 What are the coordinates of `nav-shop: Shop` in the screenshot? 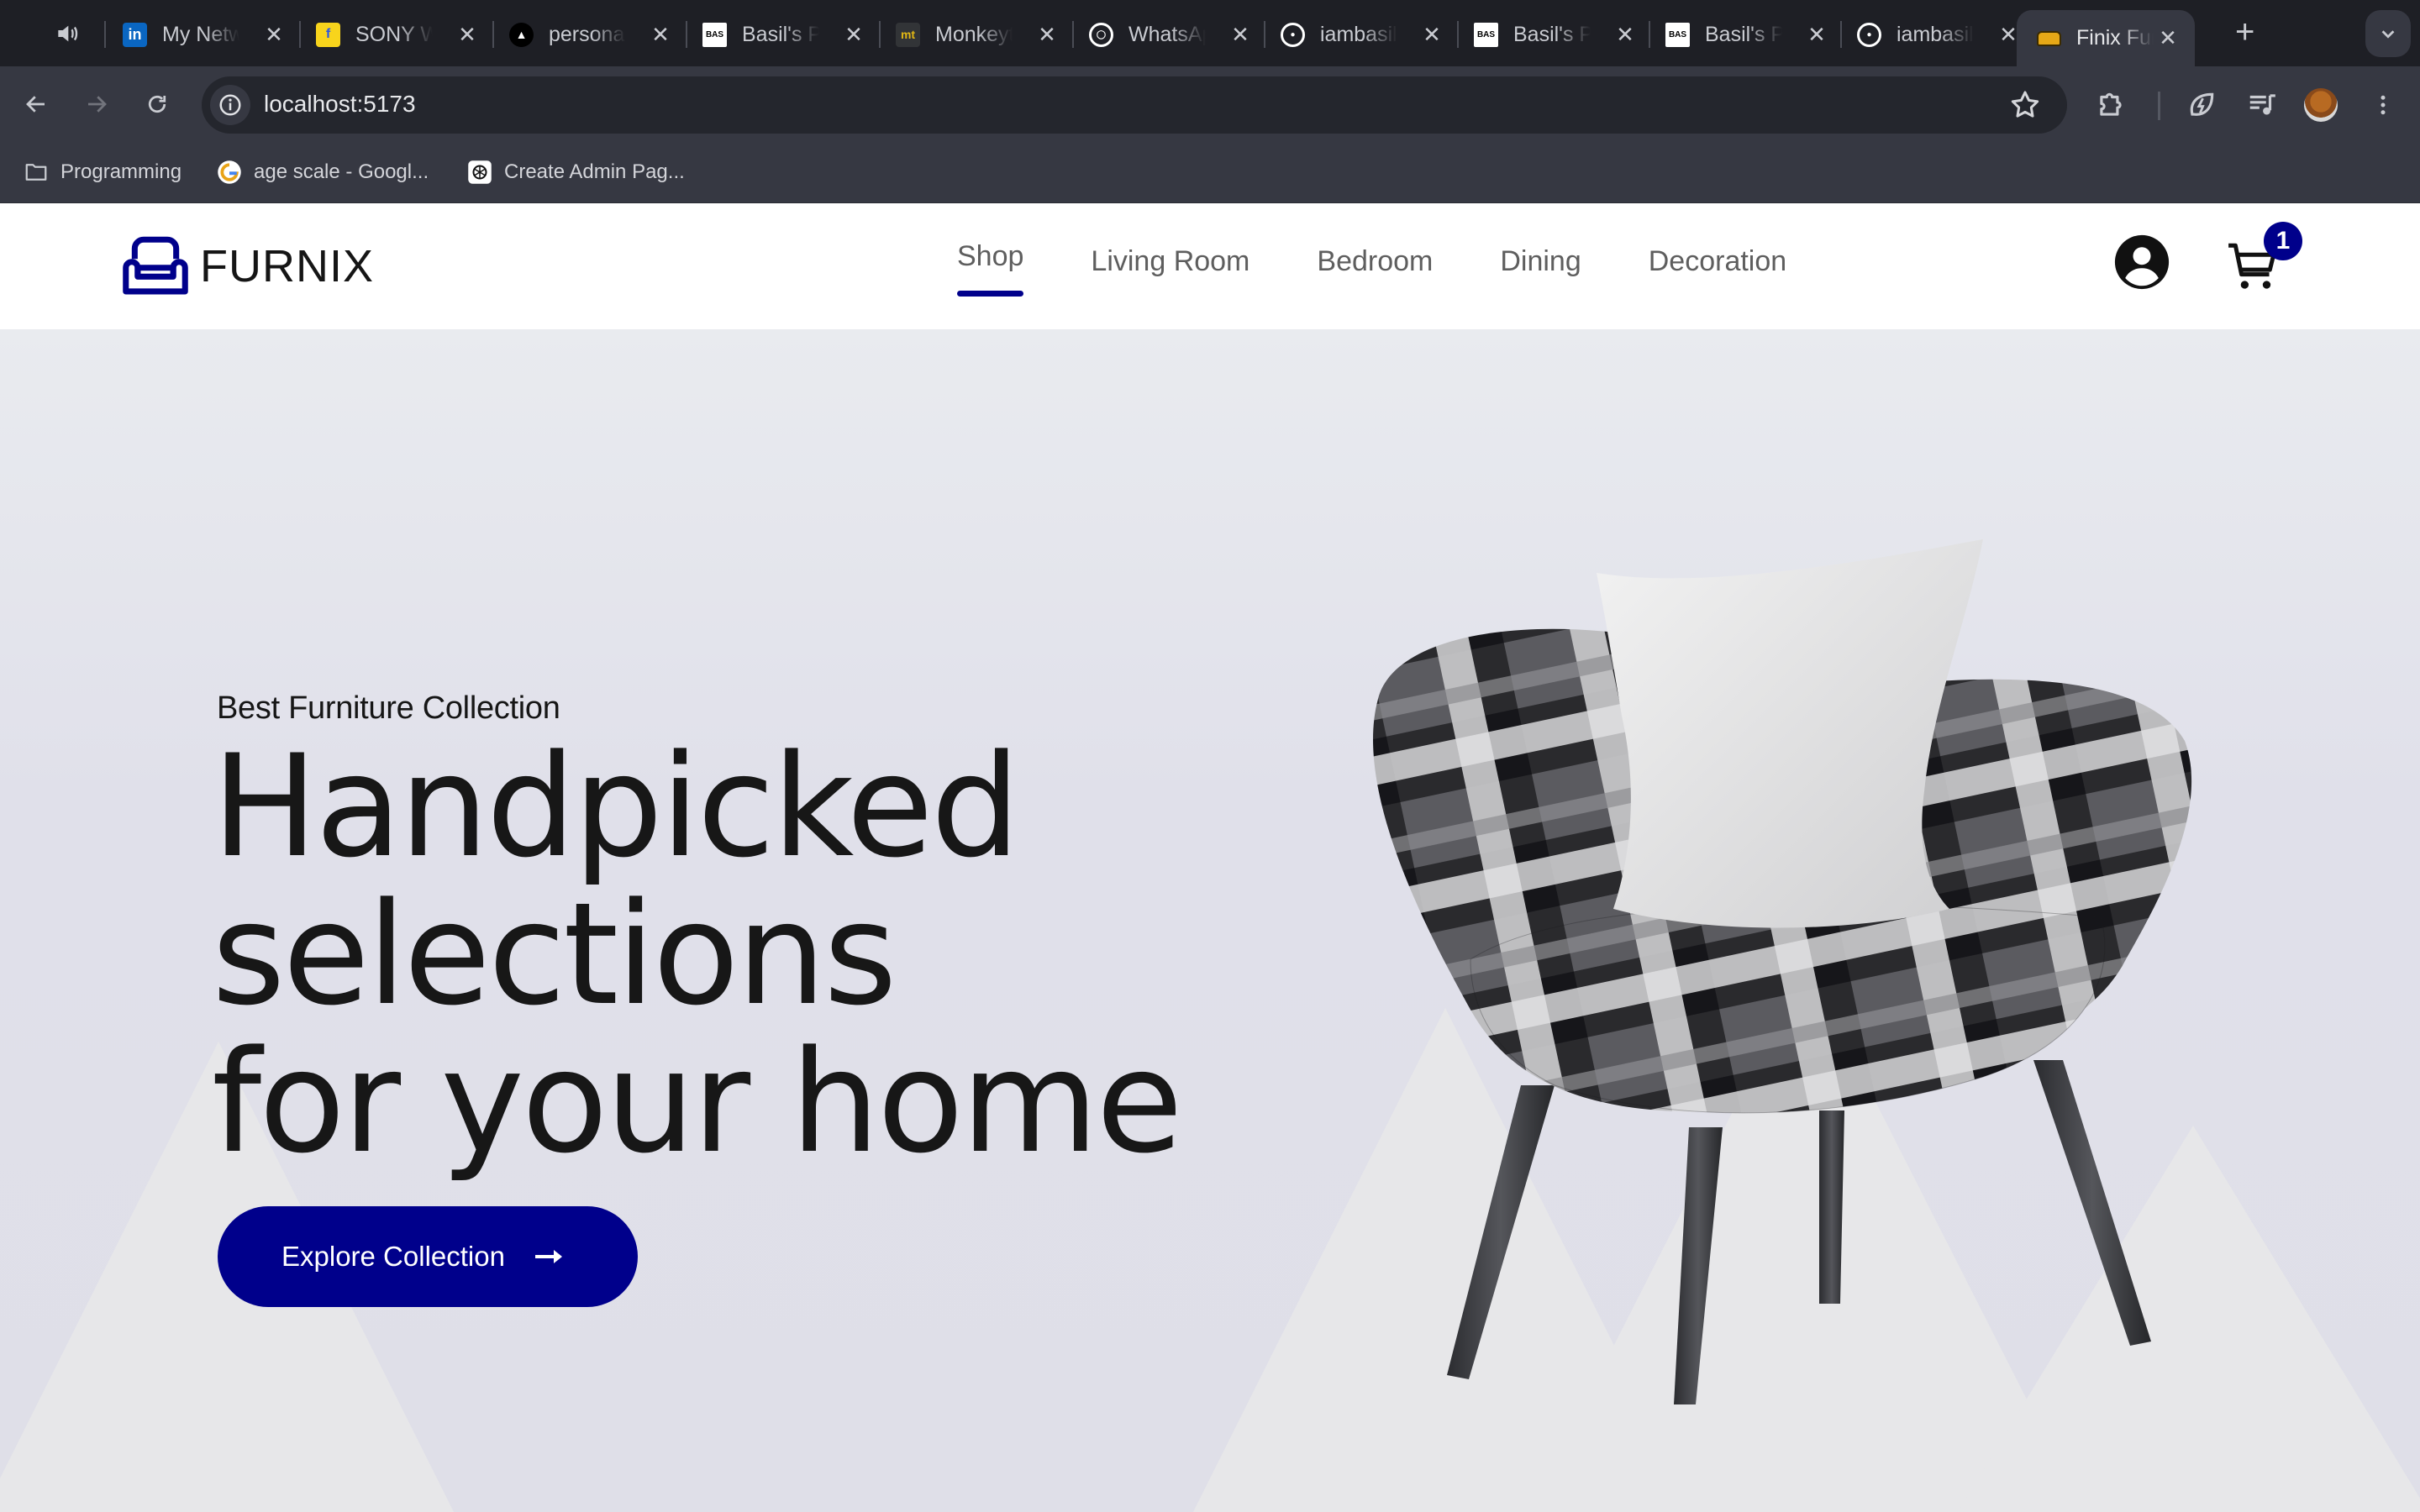 It's located at (991, 268).